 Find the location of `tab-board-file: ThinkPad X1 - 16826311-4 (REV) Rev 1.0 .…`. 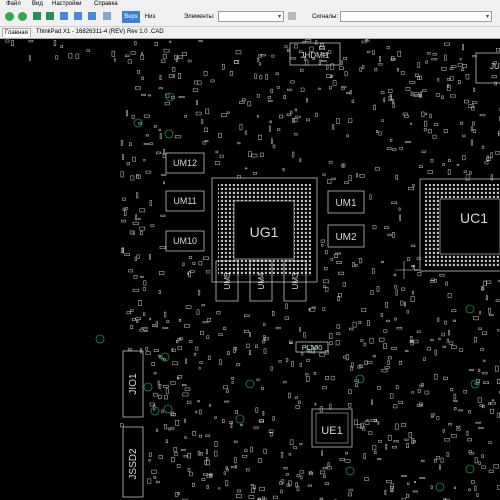

tab-board-file: ThinkPad X1 - 16826311-4 (REV) Rev 1.0 .… is located at coordinates (100, 32).